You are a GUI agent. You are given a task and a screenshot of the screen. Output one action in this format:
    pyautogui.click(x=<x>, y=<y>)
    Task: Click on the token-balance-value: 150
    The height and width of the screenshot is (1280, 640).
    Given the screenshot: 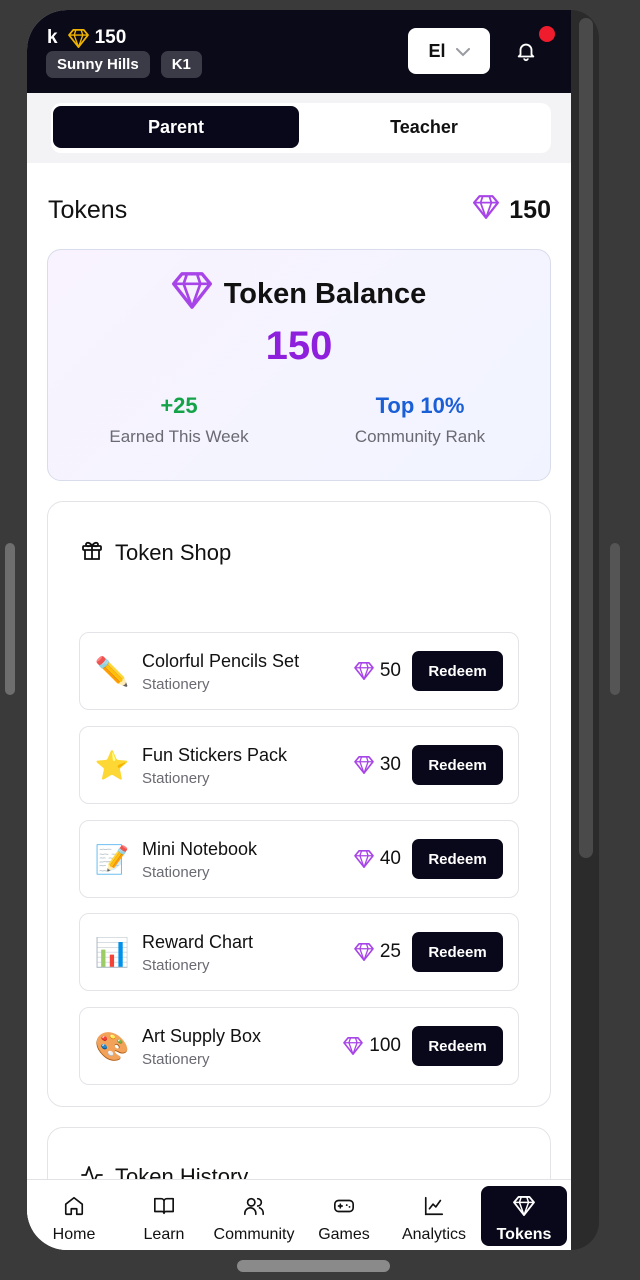 What is the action you would take?
    pyautogui.click(x=530, y=210)
    